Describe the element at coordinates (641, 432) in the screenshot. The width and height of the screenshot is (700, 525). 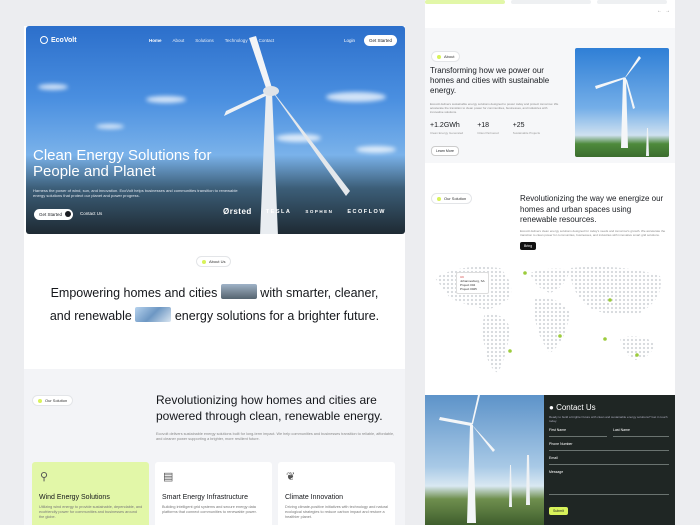
I see `last-name-field: Last Name` at that location.